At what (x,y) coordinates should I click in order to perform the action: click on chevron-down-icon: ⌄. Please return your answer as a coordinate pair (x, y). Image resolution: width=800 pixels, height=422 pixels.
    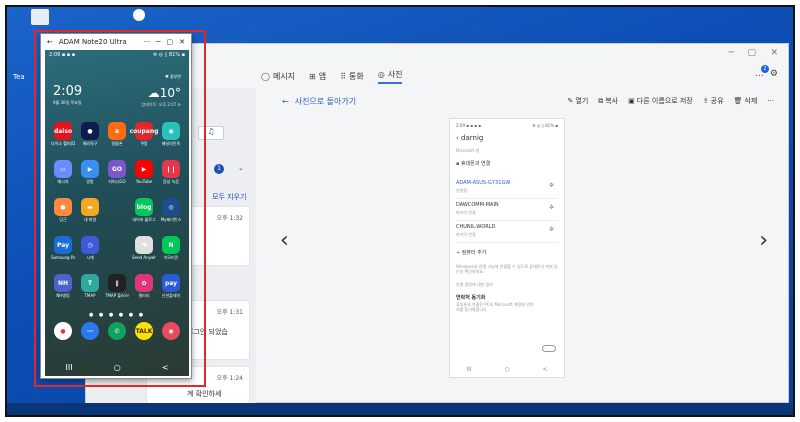
    Looking at the image, I should click on (241, 168).